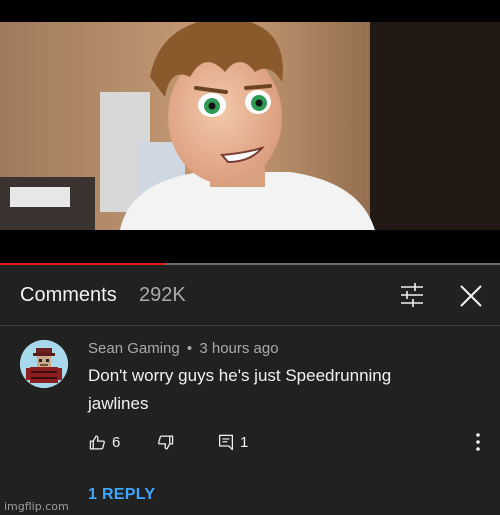 This screenshot has height=515, width=500. What do you see at coordinates (116, 442) in the screenshot?
I see `like-count: 6` at bounding box center [116, 442].